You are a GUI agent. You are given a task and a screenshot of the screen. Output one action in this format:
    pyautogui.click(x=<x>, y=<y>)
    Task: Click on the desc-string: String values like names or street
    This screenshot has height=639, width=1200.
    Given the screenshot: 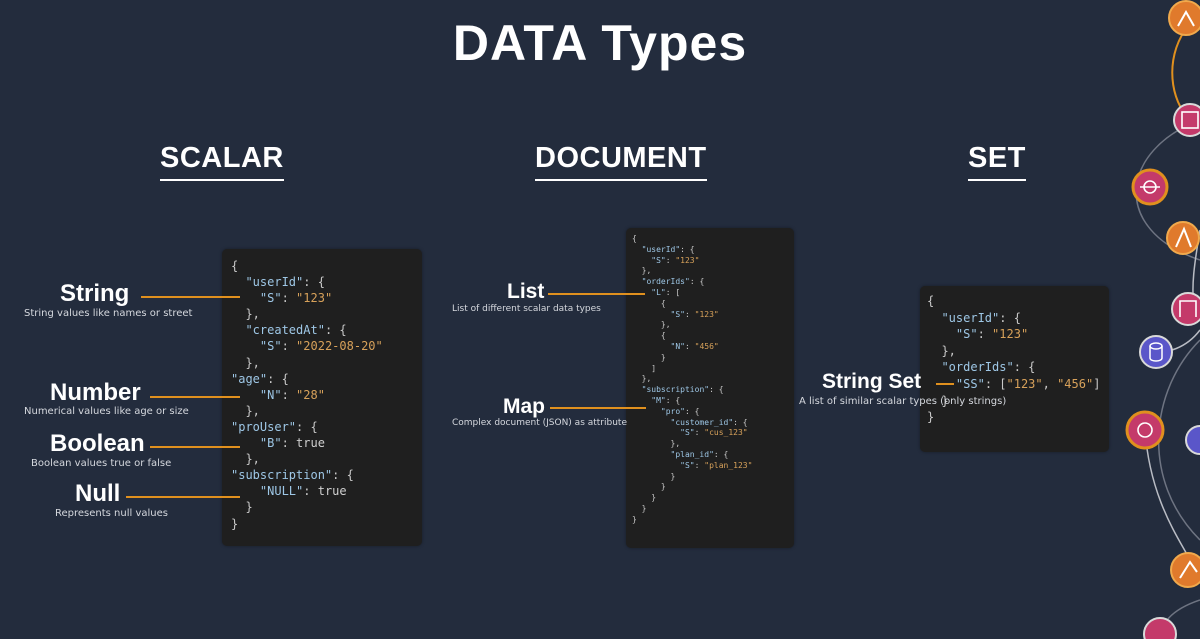 What is the action you would take?
    pyautogui.click(x=108, y=313)
    